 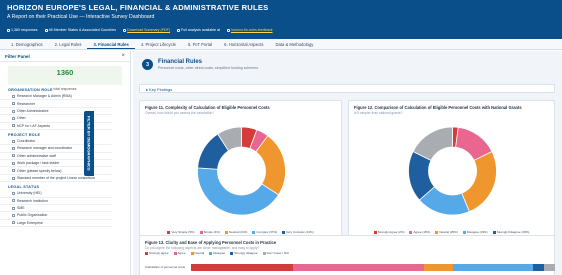 I want to click on filter-option-label: Researcher, so click(x=26, y=103).